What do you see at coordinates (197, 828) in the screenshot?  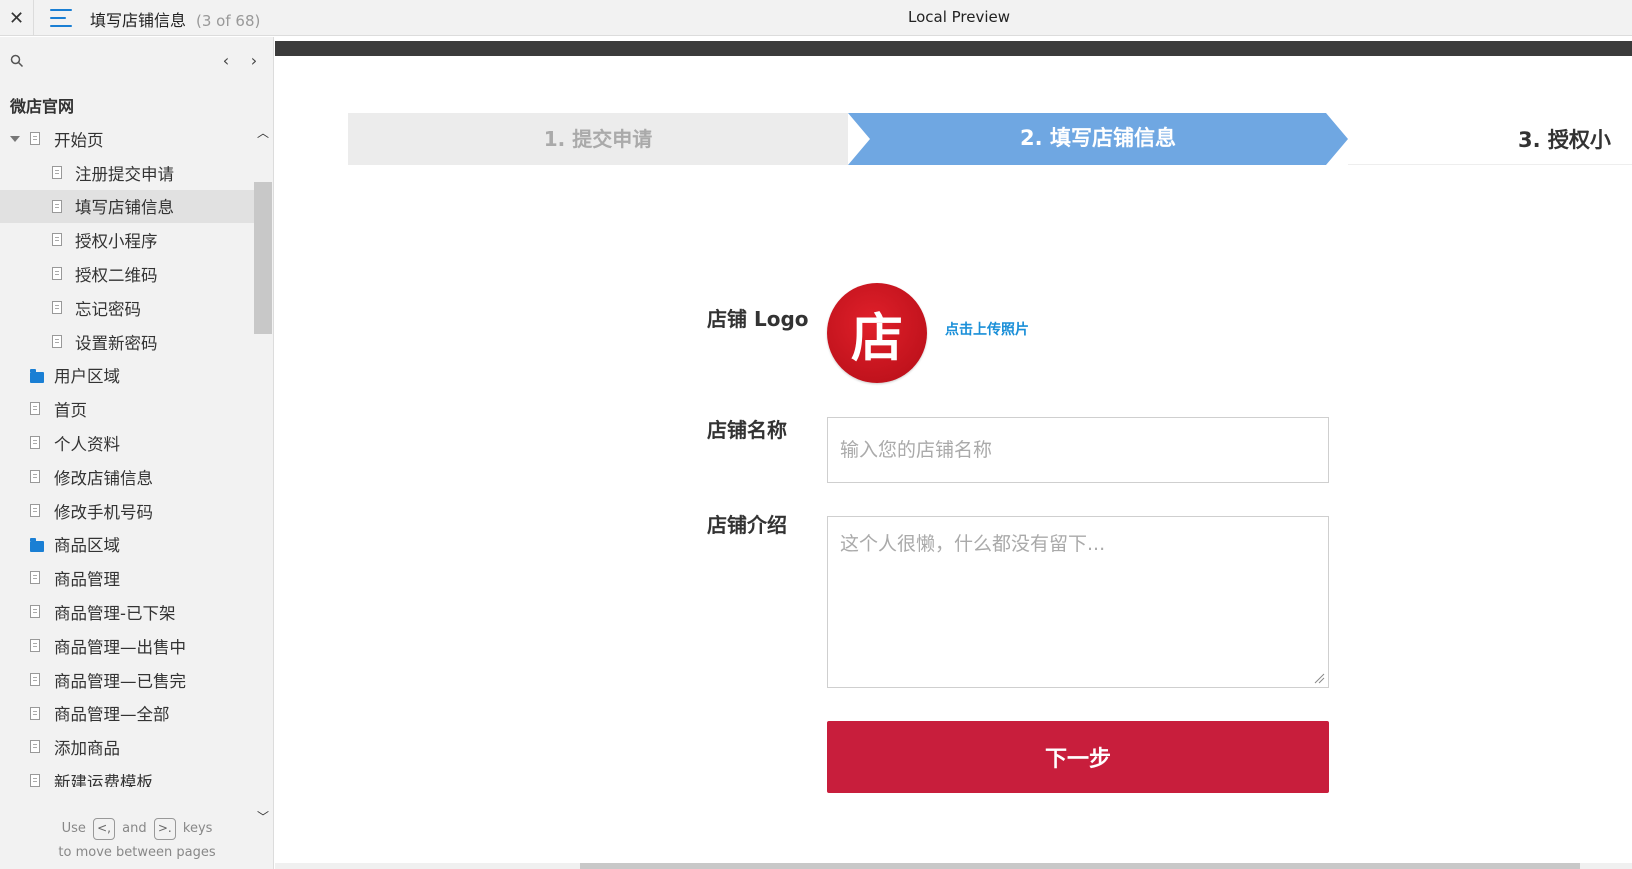 I see `hint-keys: keys` at bounding box center [197, 828].